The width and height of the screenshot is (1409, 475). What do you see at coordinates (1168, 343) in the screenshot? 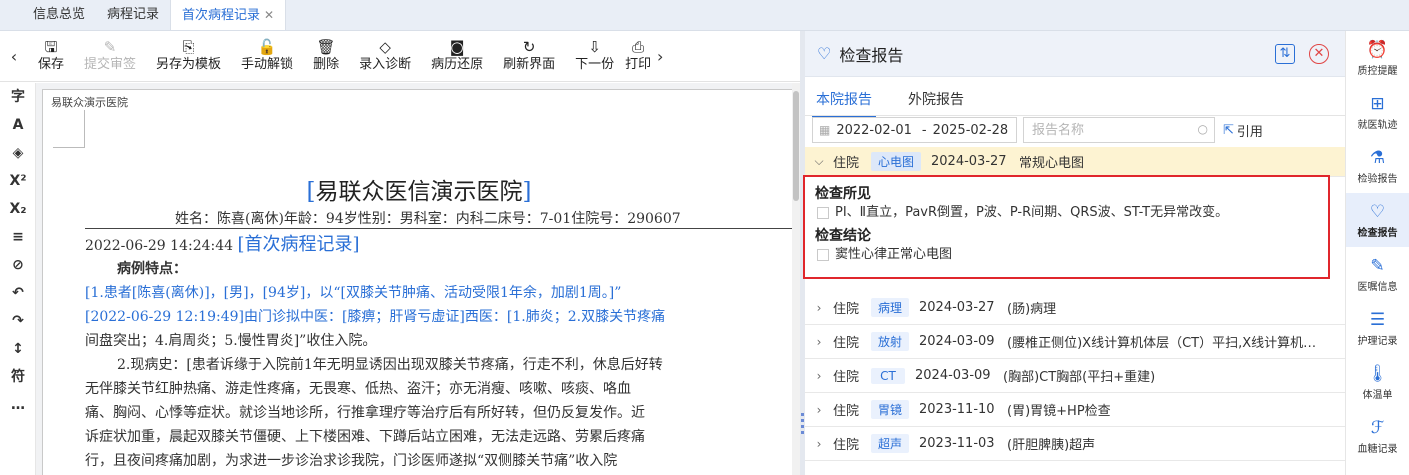
I see `report-name: (腰椎正侧位)X线计算机体层（CT）平扫,X线计算机体层` at bounding box center [1168, 343].